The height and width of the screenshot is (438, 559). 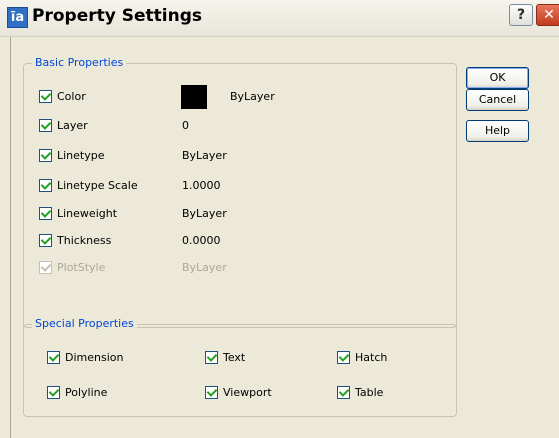 I want to click on lineweight-row: Lineweight ByLayer, so click(x=239, y=214).